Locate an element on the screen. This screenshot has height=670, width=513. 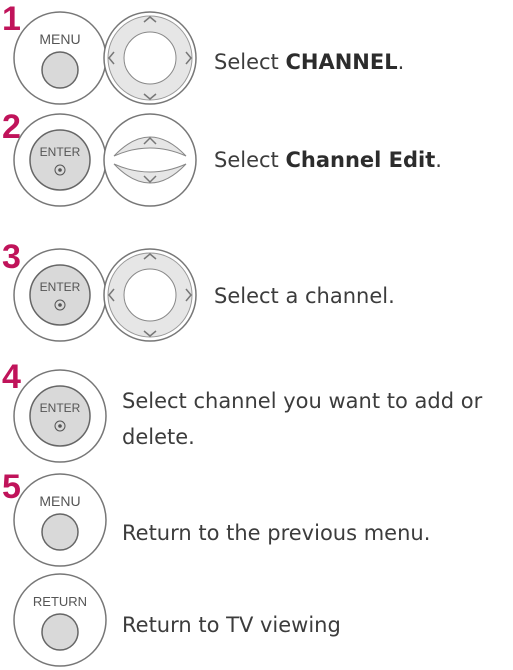
step-2-instruction: Select Channel Edit. is located at coordinates (328, 160).